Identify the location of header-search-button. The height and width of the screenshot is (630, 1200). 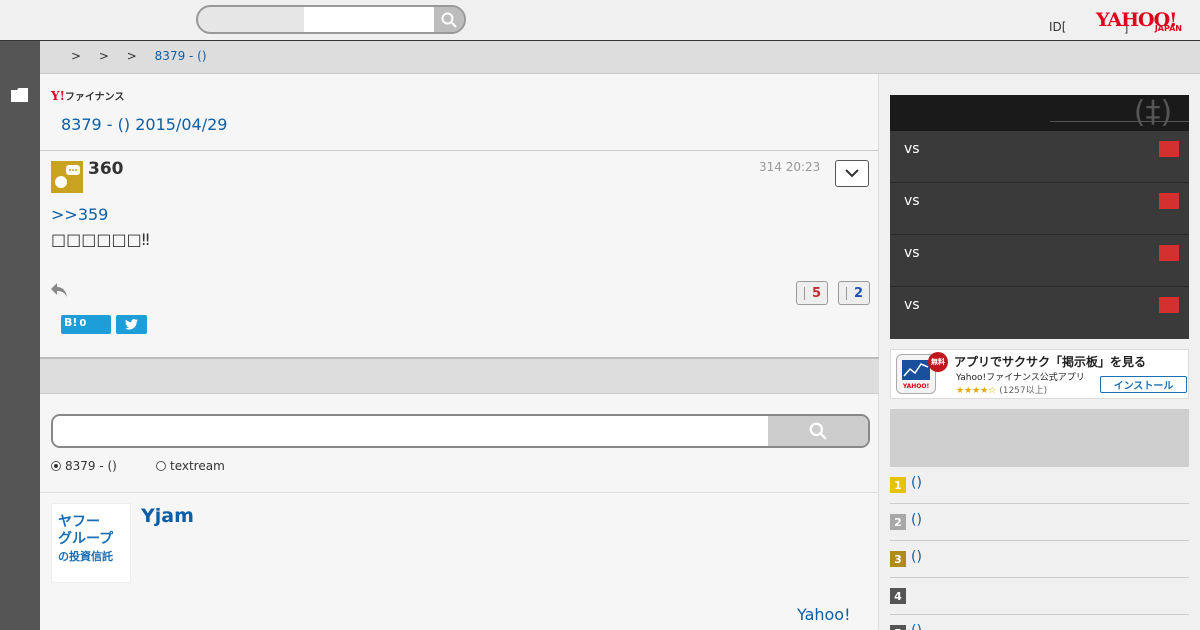
(449, 19).